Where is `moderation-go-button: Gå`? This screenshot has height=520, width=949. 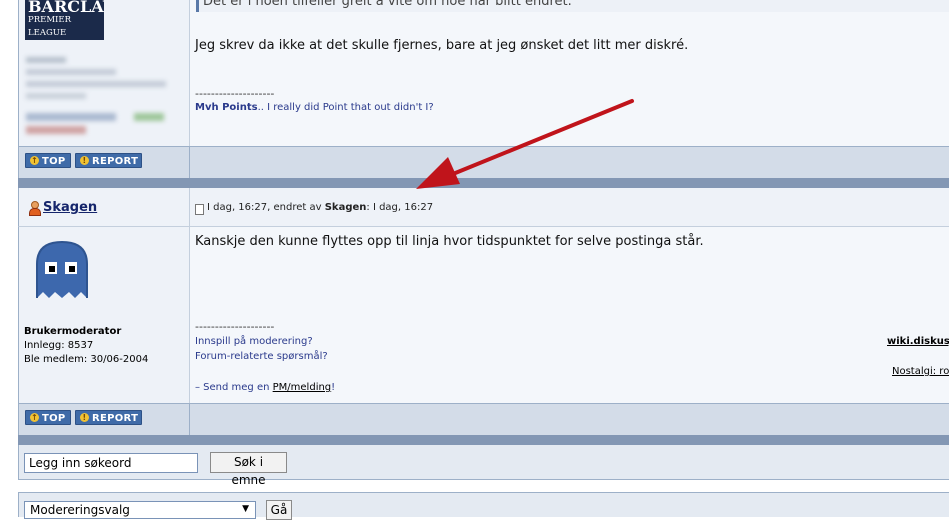
moderation-go-button: Gå is located at coordinates (279, 510).